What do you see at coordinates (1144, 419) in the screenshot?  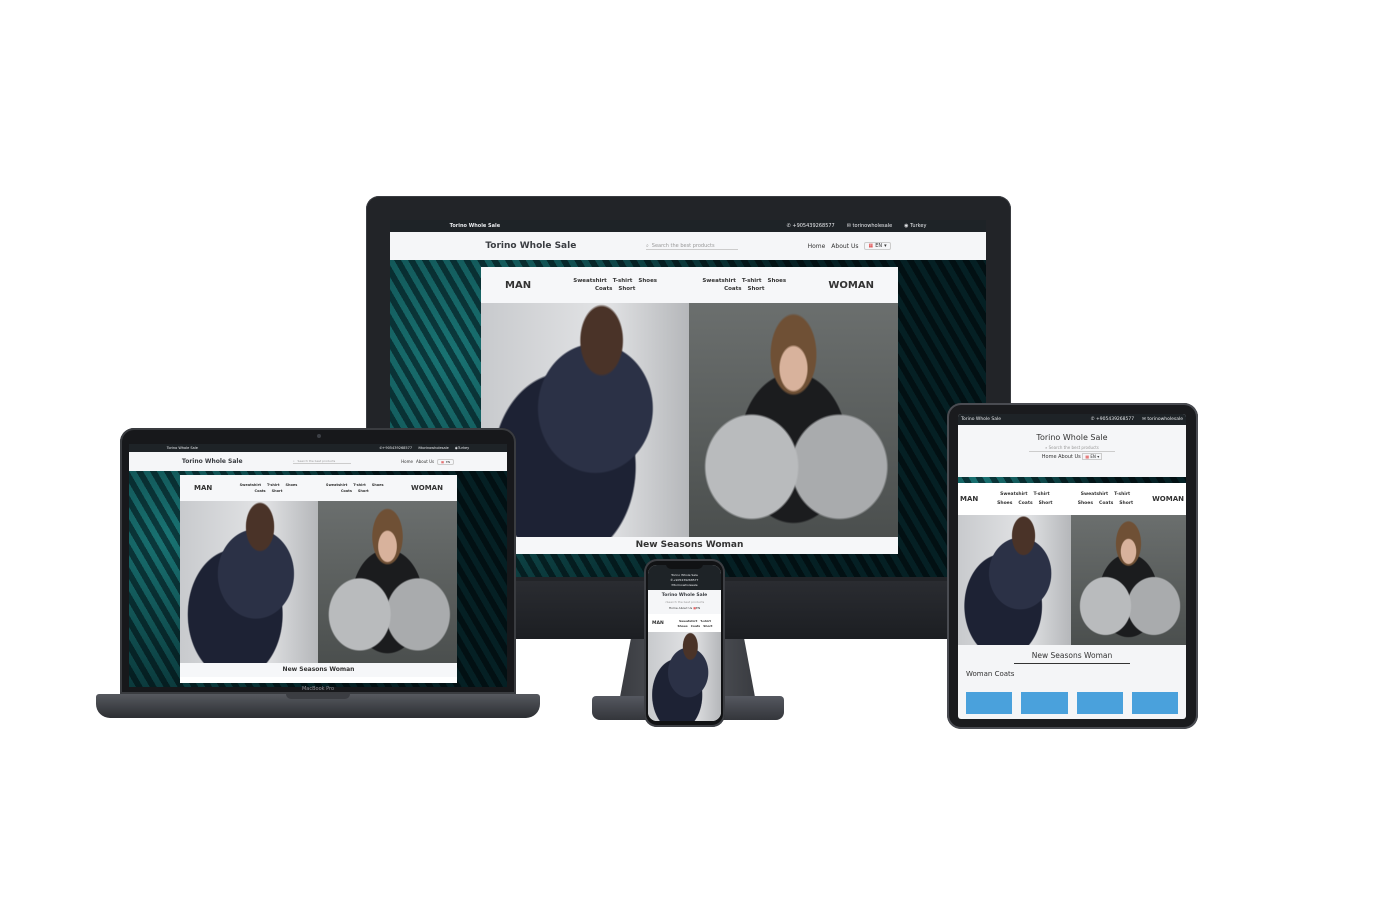 I see `mail-icon: ✉` at bounding box center [1144, 419].